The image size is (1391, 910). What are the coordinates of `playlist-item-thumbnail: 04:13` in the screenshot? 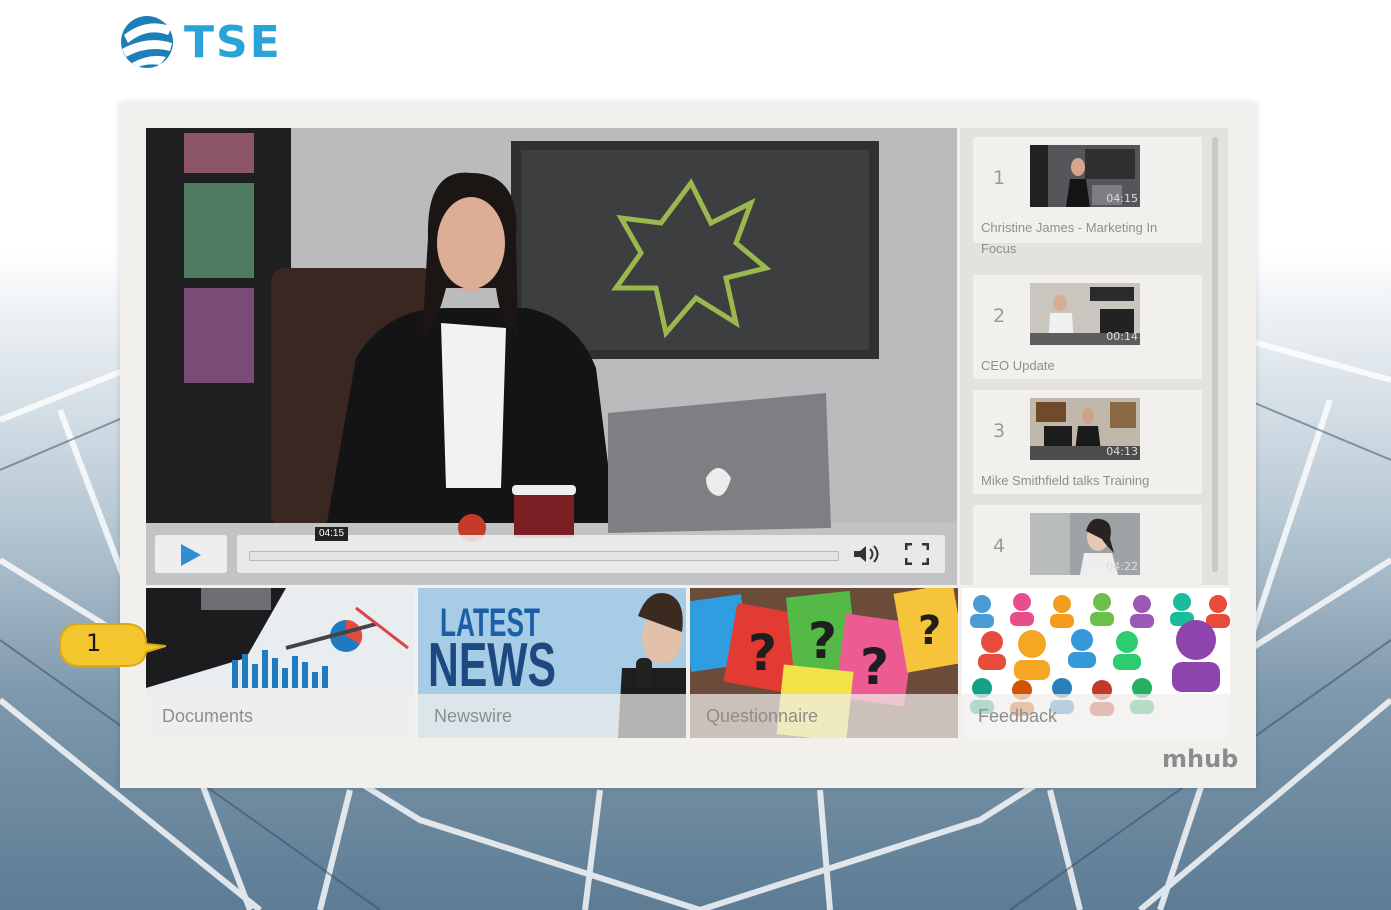 It's located at (1085, 429).